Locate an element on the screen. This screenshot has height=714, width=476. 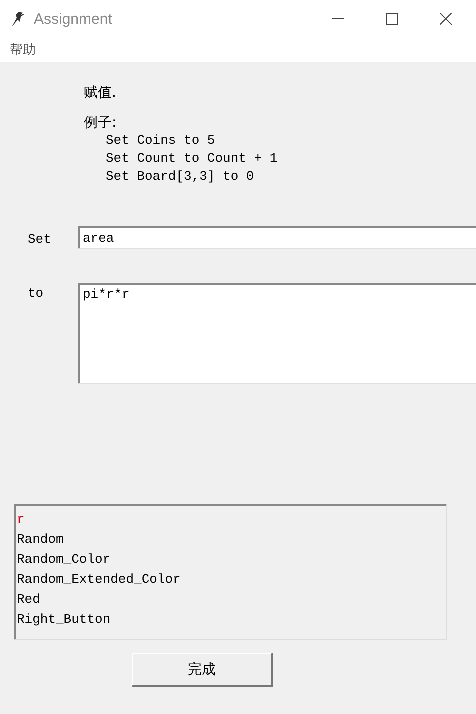
menu-item: 帮助 is located at coordinates (23, 50).